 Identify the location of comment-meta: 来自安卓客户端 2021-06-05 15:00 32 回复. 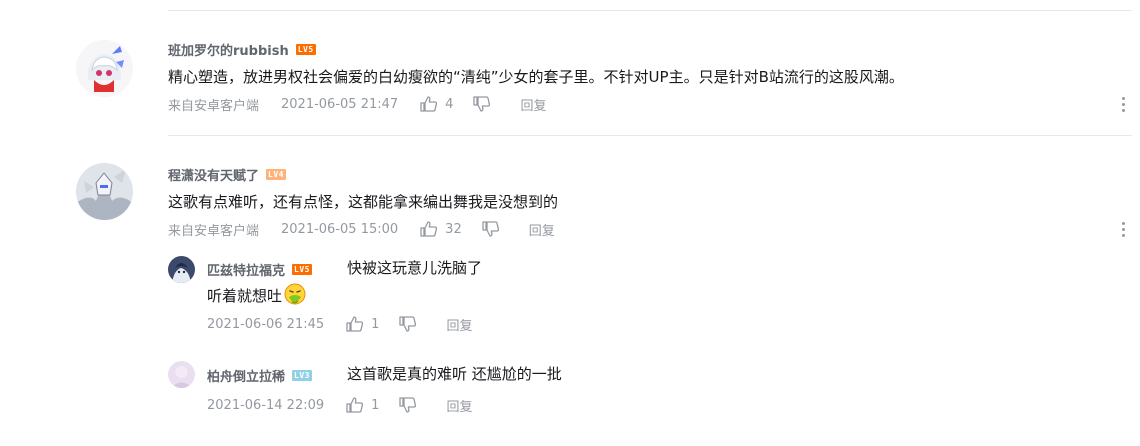
(361, 229).